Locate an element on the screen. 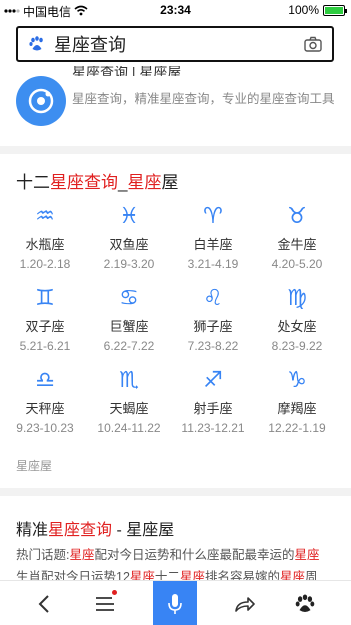 This screenshot has height=625, width=351. share-button is located at coordinates (245, 603).